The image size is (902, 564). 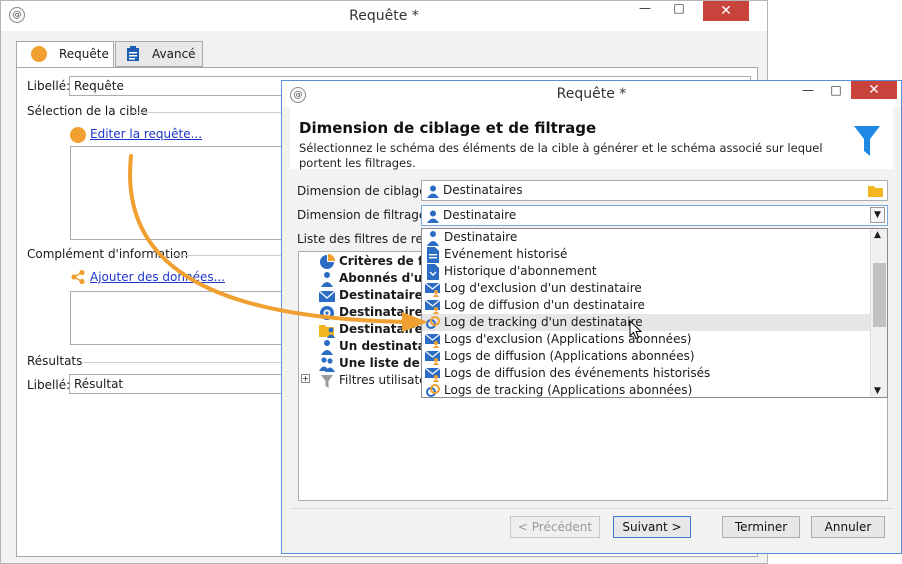 I want to click on tree-item-label: Destinataires, so click(x=384, y=329).